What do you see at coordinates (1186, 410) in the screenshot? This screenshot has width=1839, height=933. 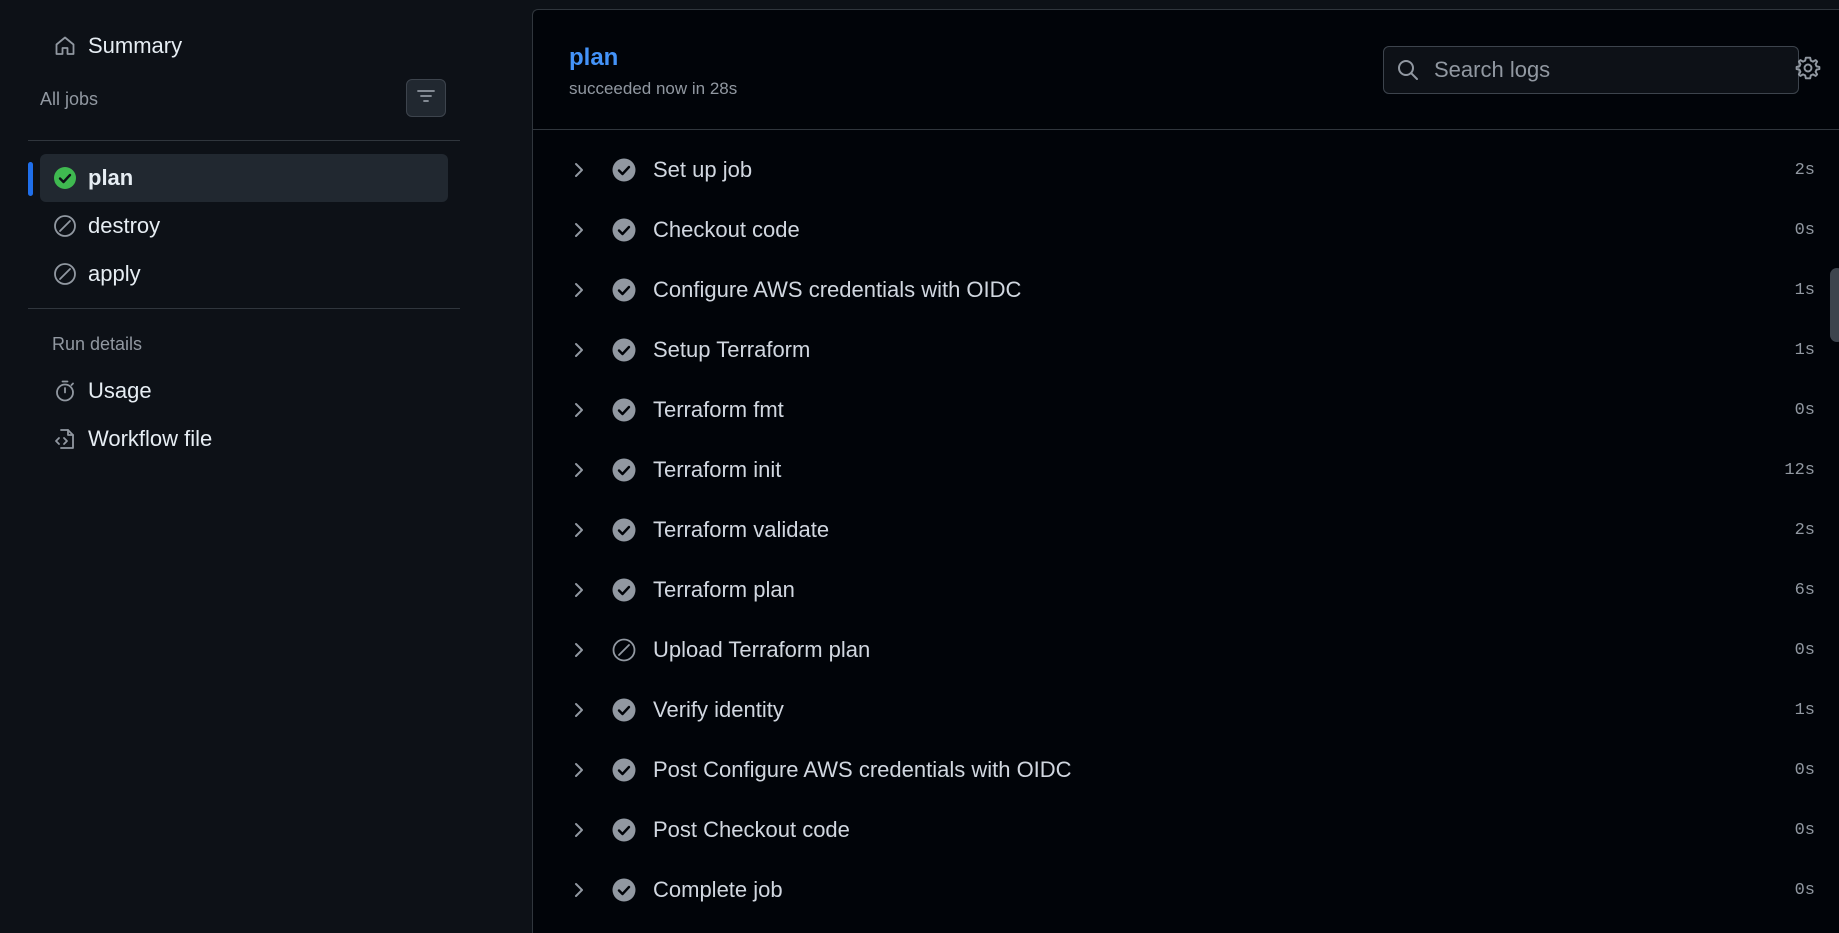 I see `step-row: Terraform fmt 0s` at bounding box center [1186, 410].